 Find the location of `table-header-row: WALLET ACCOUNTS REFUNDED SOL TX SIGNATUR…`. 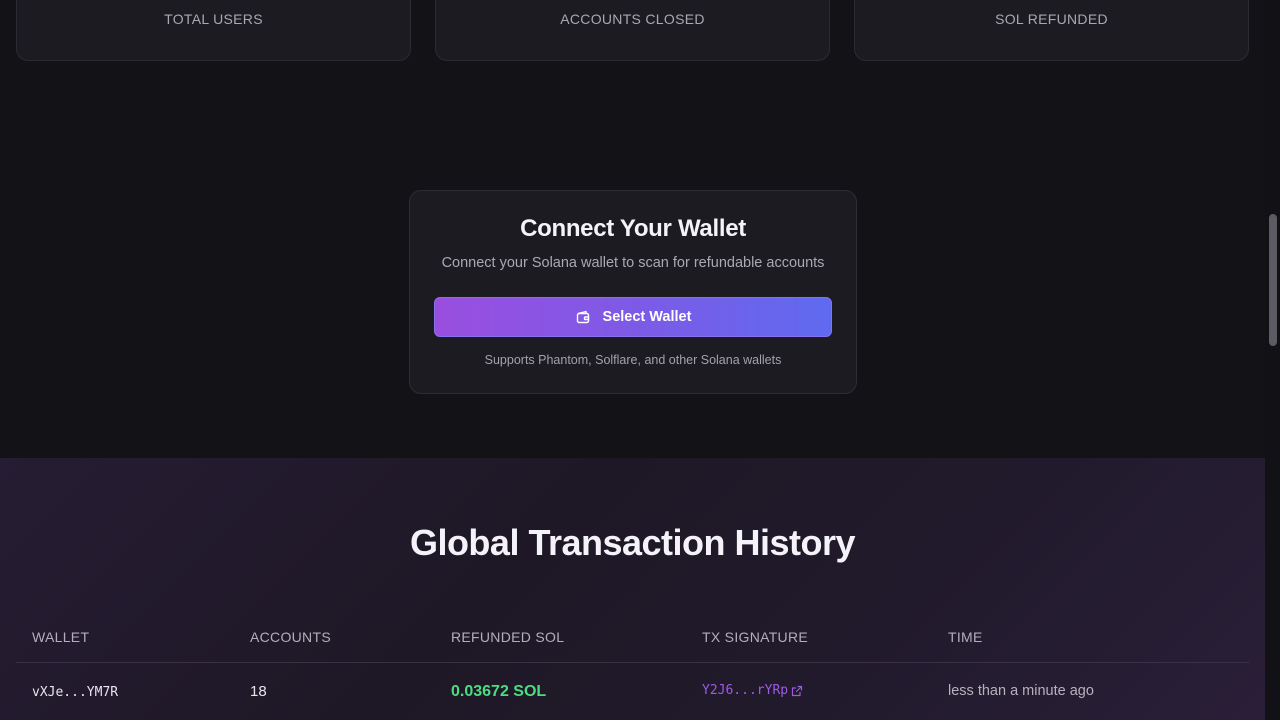

table-header-row: WALLET ACCOUNTS REFUNDED SOL TX SIGNATUR… is located at coordinates (632, 643).